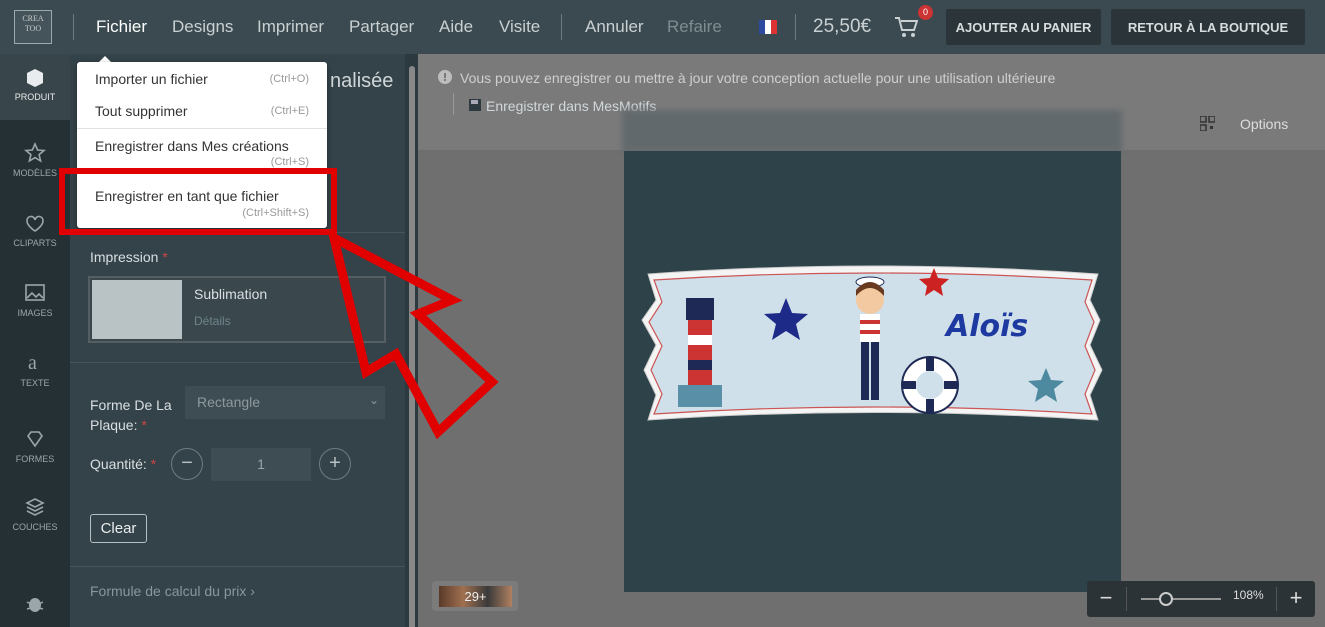 Image resolution: width=1325 pixels, height=627 pixels. Describe the element at coordinates (1207, 123) in the screenshot. I see `qr-code-icon` at that location.